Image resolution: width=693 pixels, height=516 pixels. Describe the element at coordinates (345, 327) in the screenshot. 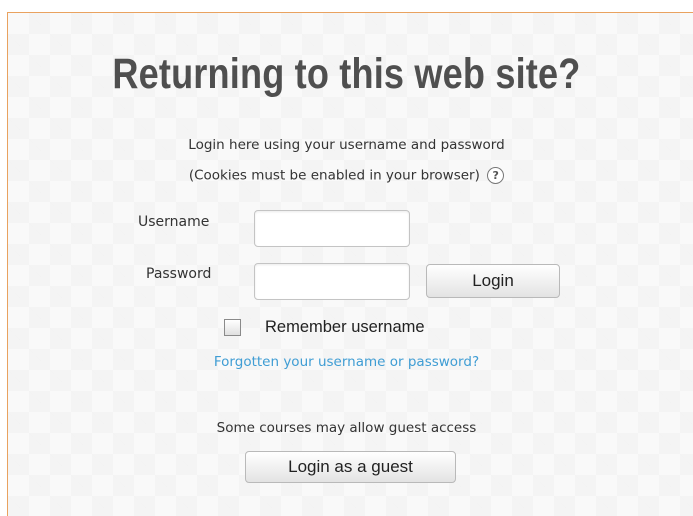

I see `remember-username-label: Remember username` at that location.